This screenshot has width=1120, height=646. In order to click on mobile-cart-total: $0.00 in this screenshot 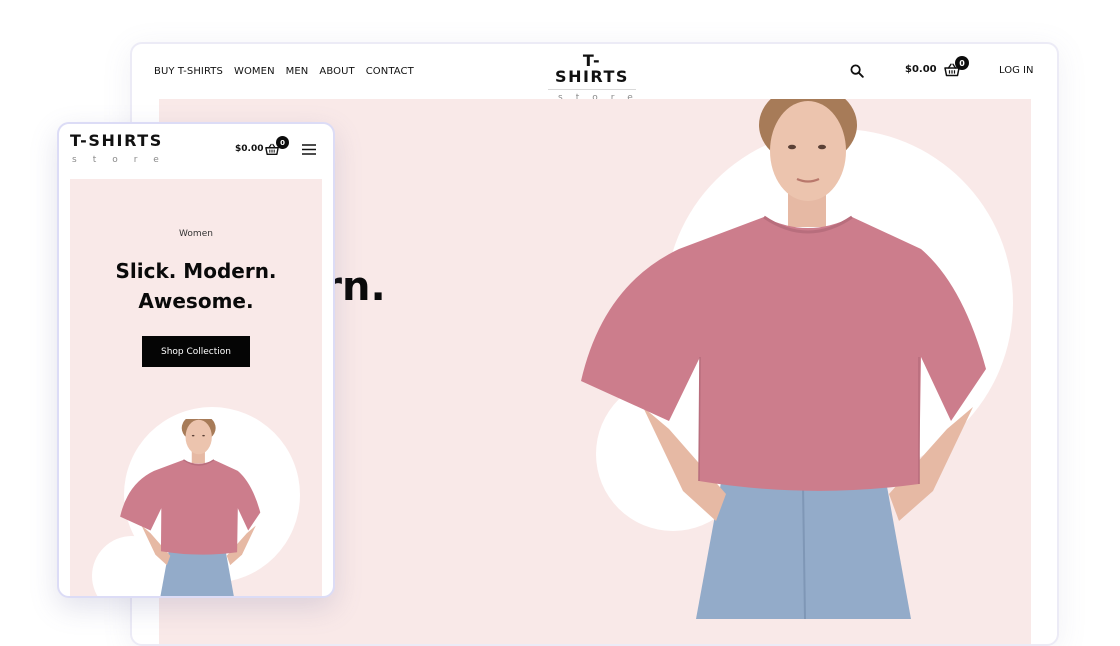, I will do `click(249, 149)`.